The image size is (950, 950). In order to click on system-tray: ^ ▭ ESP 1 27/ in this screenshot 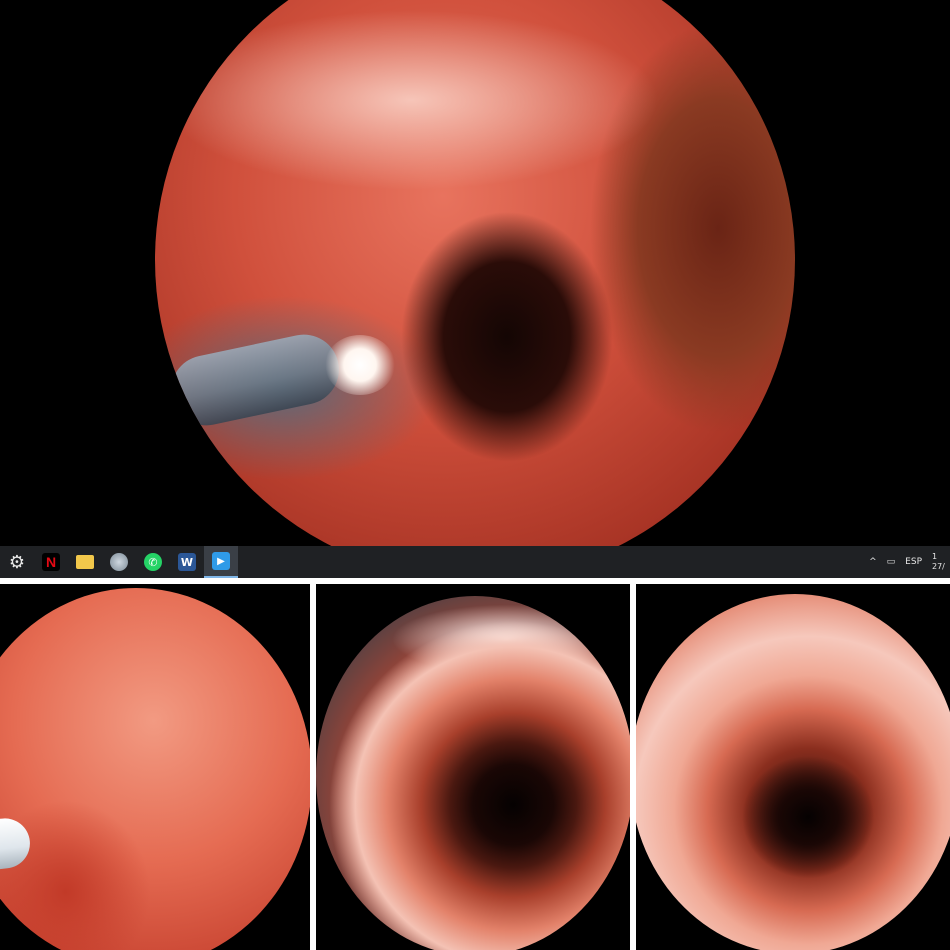, I will do `click(909, 562)`.